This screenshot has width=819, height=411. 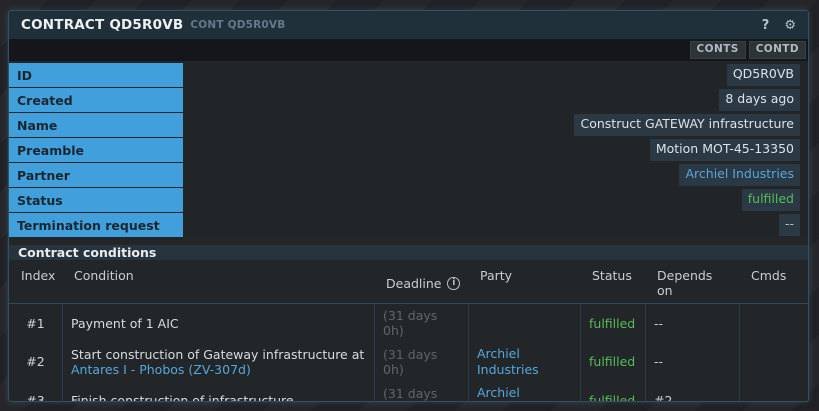 I want to click on detail-label: Partner, so click(x=96, y=175).